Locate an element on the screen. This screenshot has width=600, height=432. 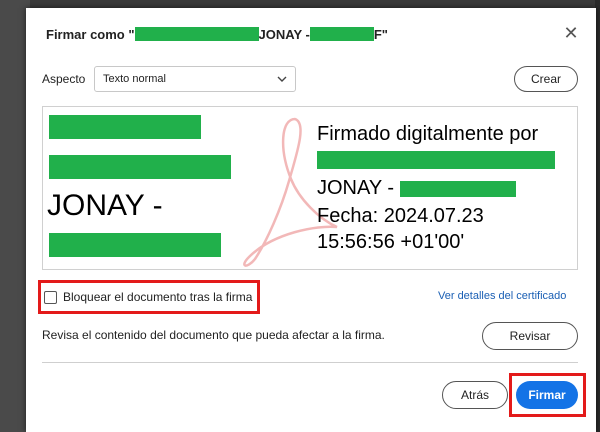
signature-name-line: JONAY - is located at coordinates (105, 205).